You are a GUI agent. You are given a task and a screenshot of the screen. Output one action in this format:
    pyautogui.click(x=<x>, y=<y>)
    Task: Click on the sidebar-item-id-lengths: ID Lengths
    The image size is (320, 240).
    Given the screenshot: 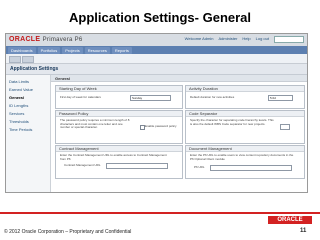 What is the action you would take?
    pyautogui.click(x=29, y=105)
    